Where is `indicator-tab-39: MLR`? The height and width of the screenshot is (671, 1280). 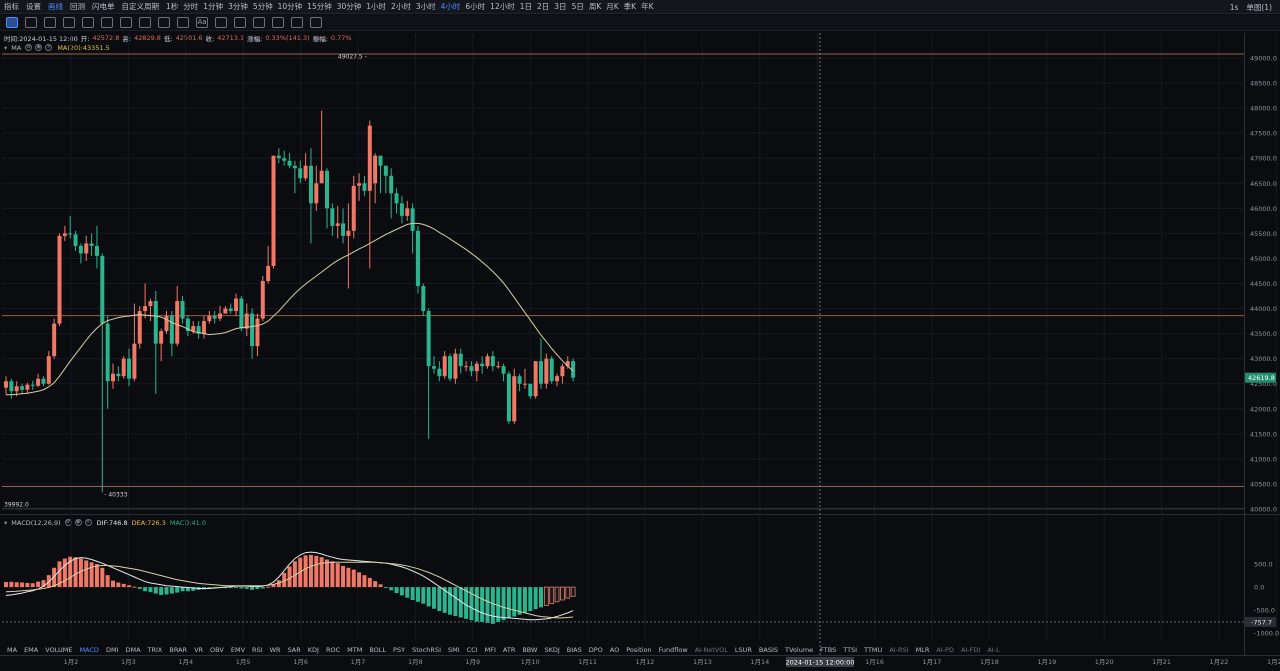
indicator-tab-39: MLR is located at coordinates (923, 650).